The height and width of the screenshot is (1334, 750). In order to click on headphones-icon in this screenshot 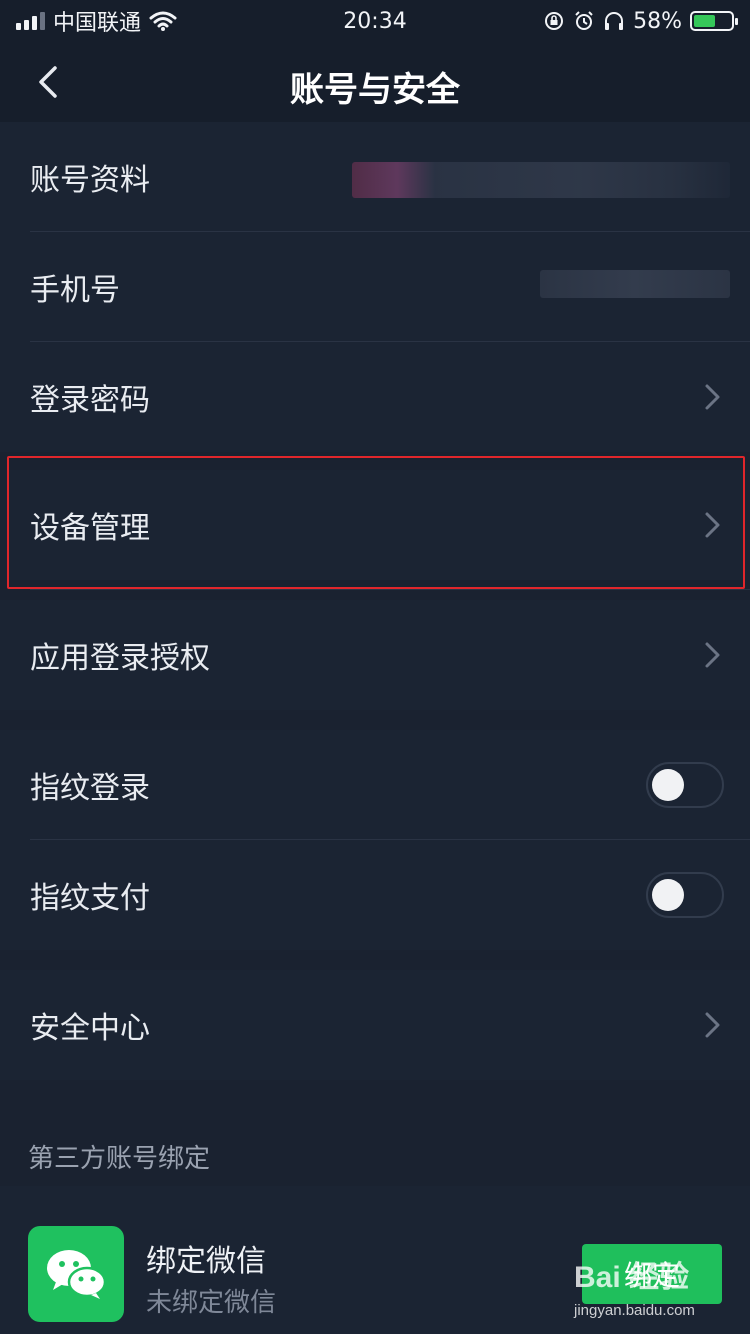, I will do `click(614, 21)`.